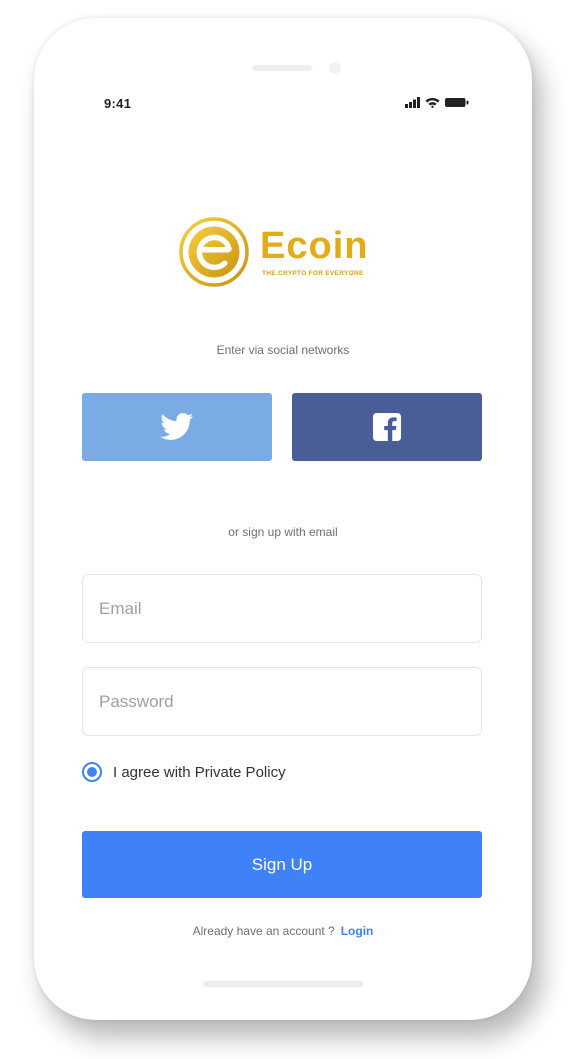 This screenshot has width=575, height=1059. What do you see at coordinates (214, 252) in the screenshot?
I see `ecoin-coin-logo` at bounding box center [214, 252].